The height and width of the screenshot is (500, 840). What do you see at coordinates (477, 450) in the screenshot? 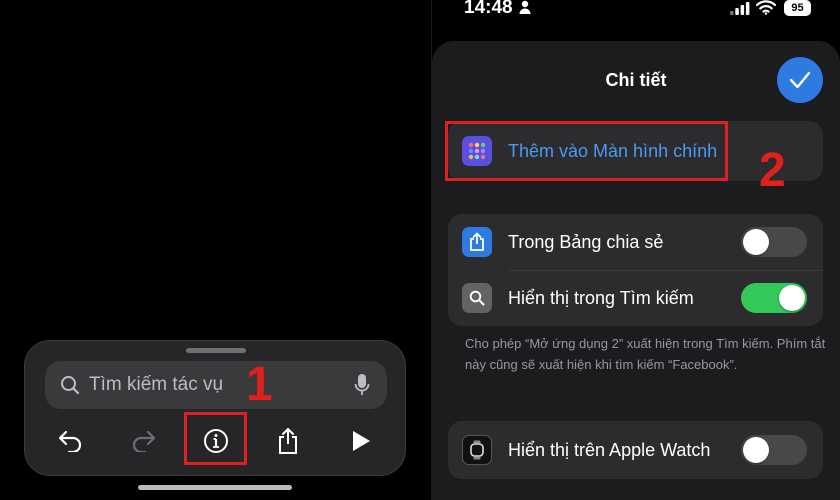
I see `apple-watch-icon` at bounding box center [477, 450].